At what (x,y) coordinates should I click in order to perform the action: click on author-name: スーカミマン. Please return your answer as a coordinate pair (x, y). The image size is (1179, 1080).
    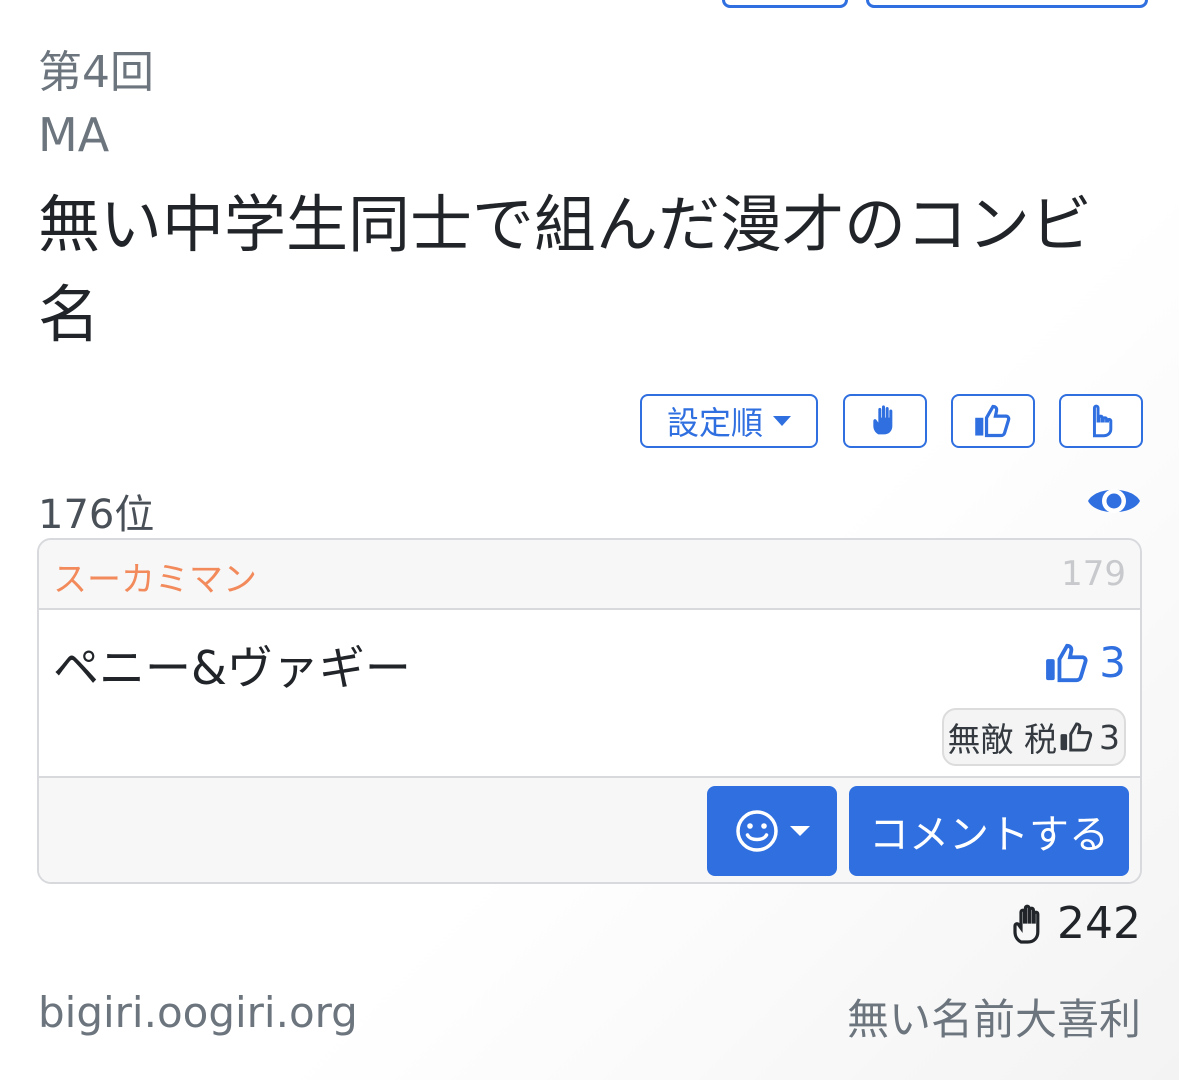
    Looking at the image, I should click on (155, 576).